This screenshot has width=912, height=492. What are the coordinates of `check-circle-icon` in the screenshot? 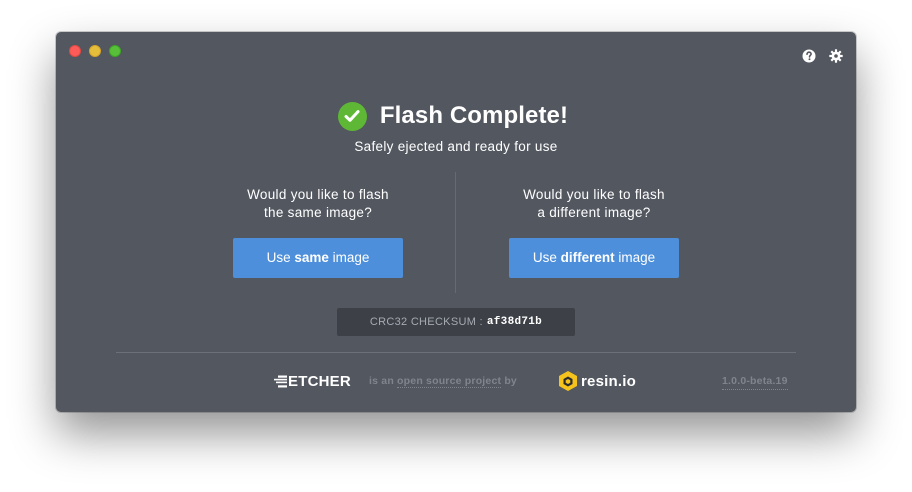 It's located at (352, 116).